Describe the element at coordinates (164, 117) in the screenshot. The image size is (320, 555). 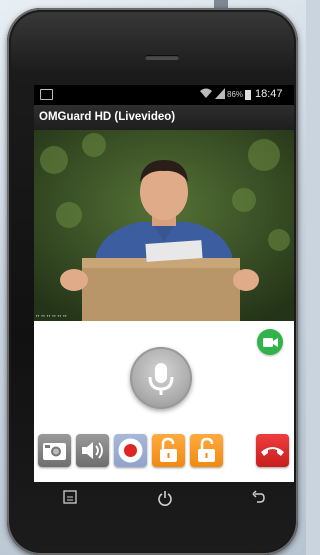
I see `app-title: OMGuard HD (Livevideo)` at that location.